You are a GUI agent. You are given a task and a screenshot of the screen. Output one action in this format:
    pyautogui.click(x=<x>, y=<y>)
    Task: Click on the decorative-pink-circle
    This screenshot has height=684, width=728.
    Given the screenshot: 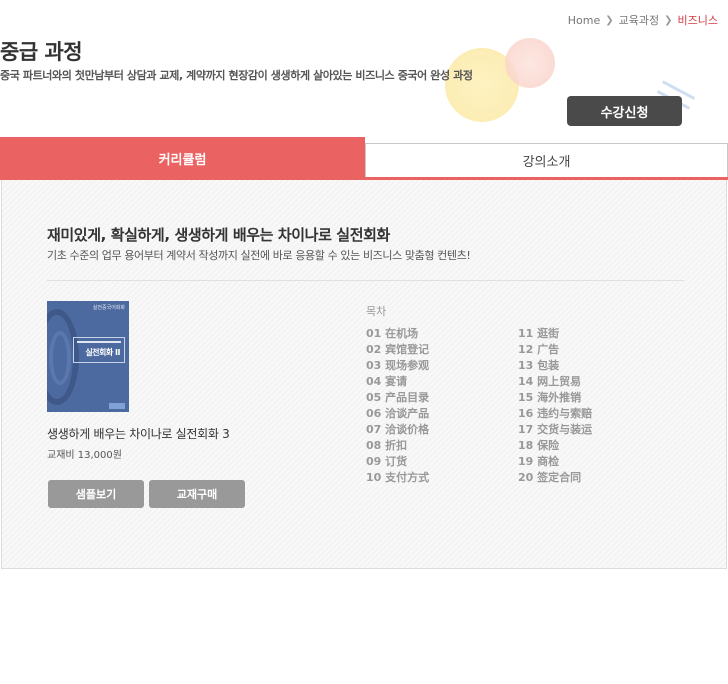 What is the action you would take?
    pyautogui.click(x=530, y=63)
    